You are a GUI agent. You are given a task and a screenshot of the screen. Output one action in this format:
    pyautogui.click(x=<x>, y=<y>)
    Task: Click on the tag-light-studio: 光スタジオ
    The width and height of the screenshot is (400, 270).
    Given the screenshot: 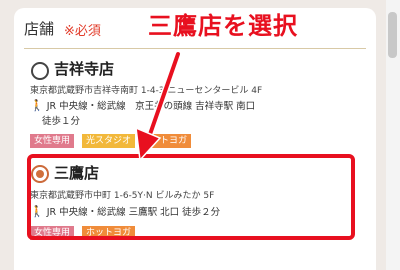 What is the action you would take?
    pyautogui.click(x=109, y=141)
    